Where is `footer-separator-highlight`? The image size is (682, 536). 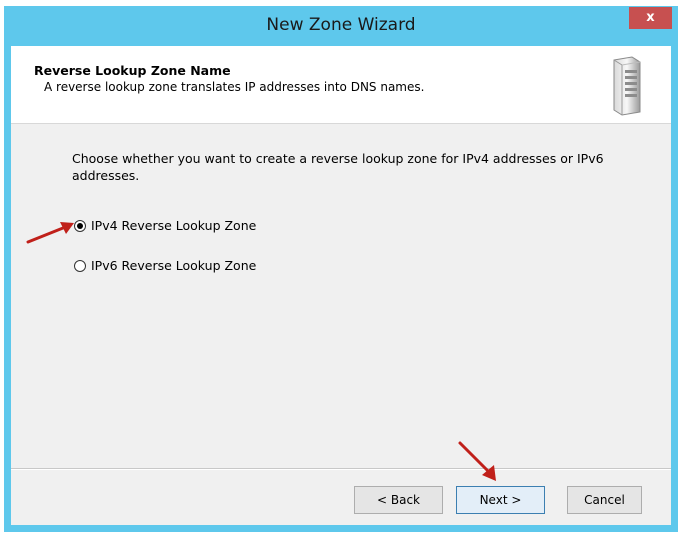 footer-separator-highlight is located at coordinates (341, 469).